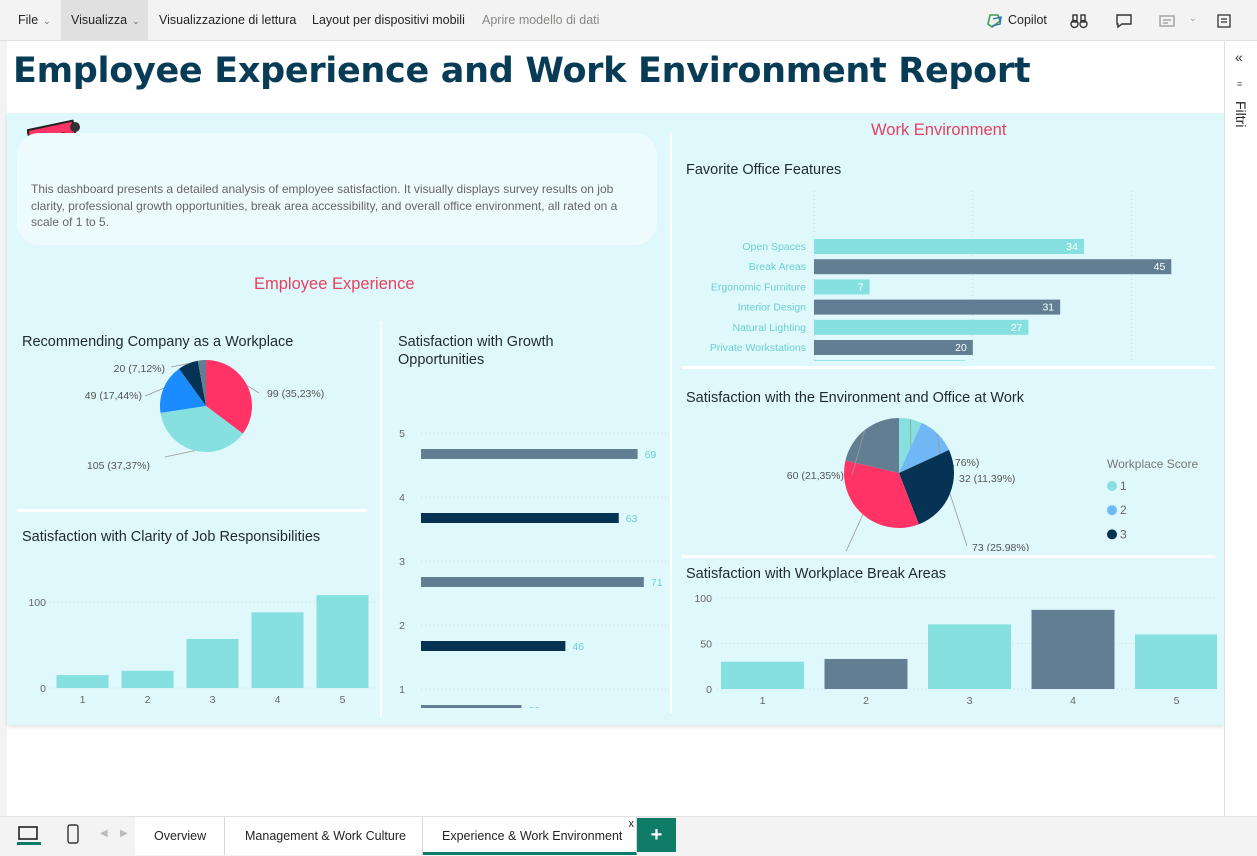 The height and width of the screenshot is (856, 1257). I want to click on growth-data-label: 32, so click(534, 706).